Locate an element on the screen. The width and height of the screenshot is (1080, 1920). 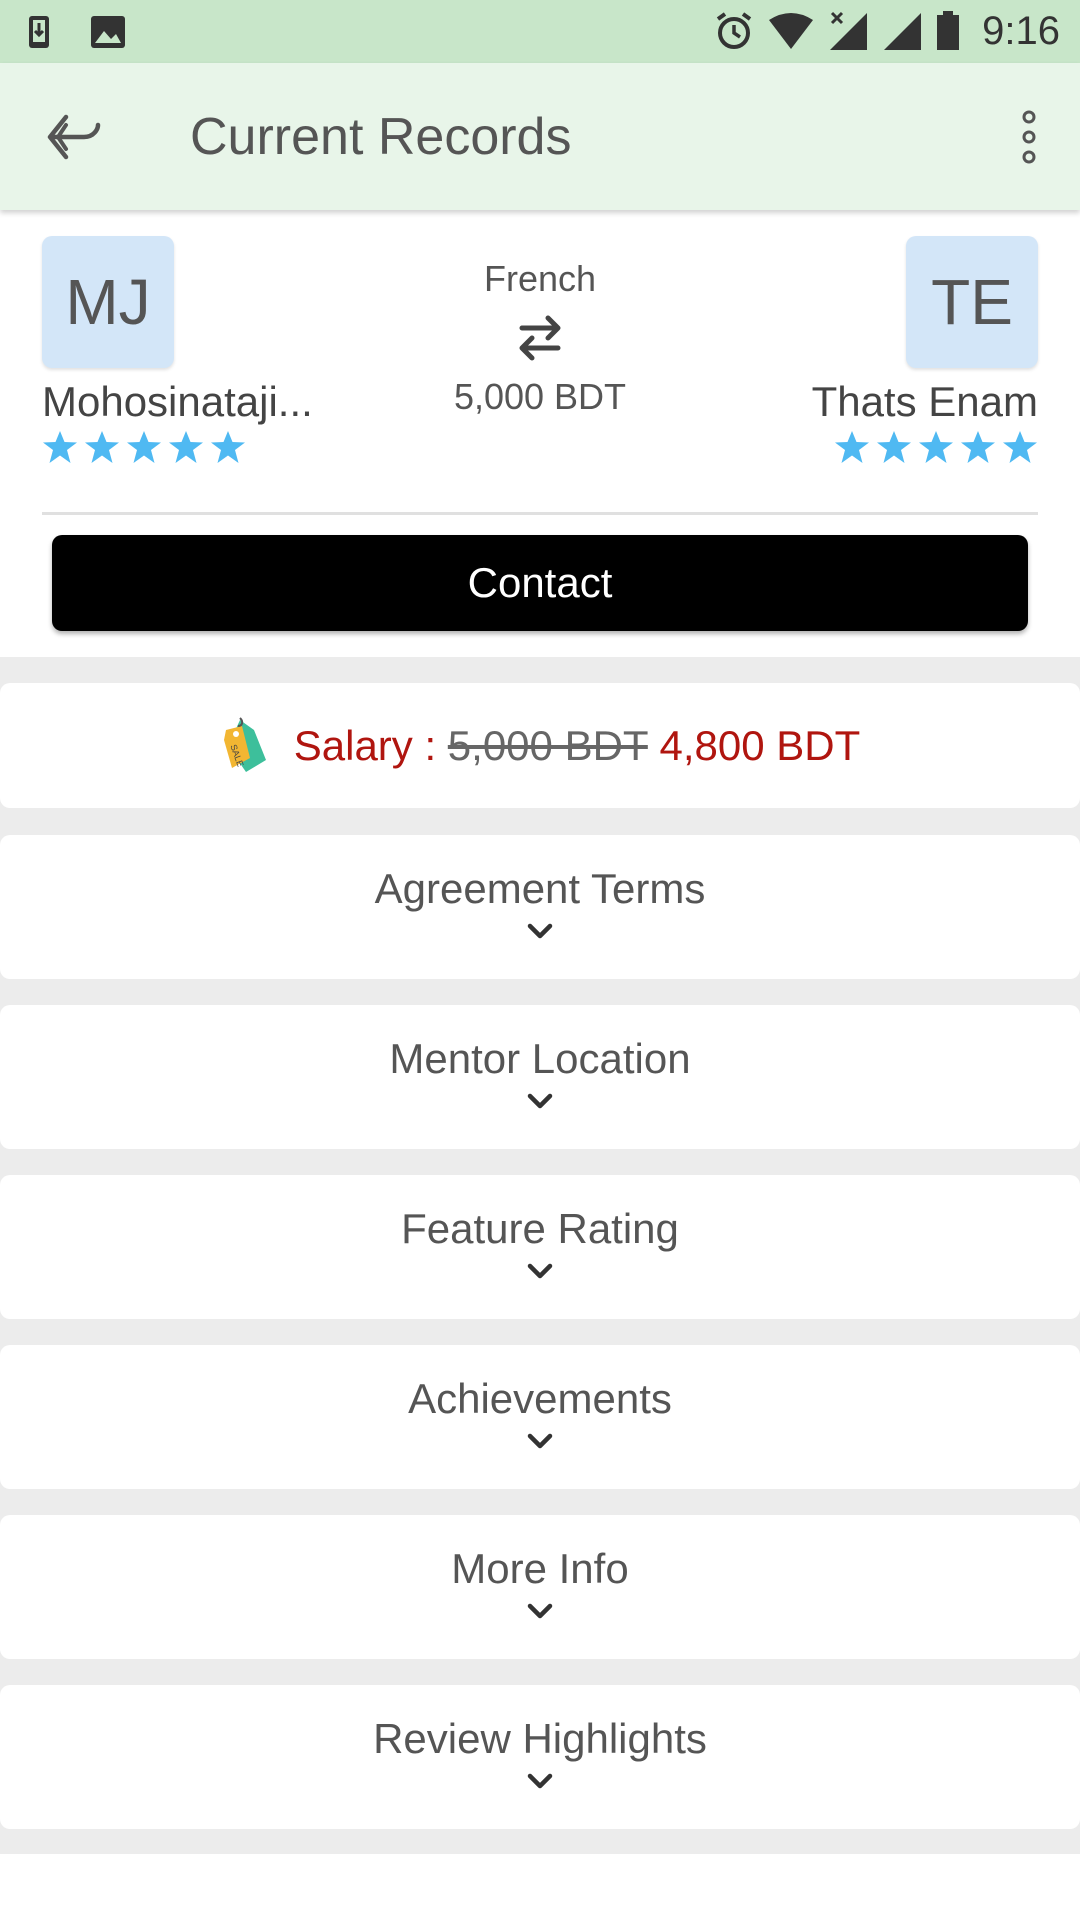
contact-button: Contact is located at coordinates (540, 583).